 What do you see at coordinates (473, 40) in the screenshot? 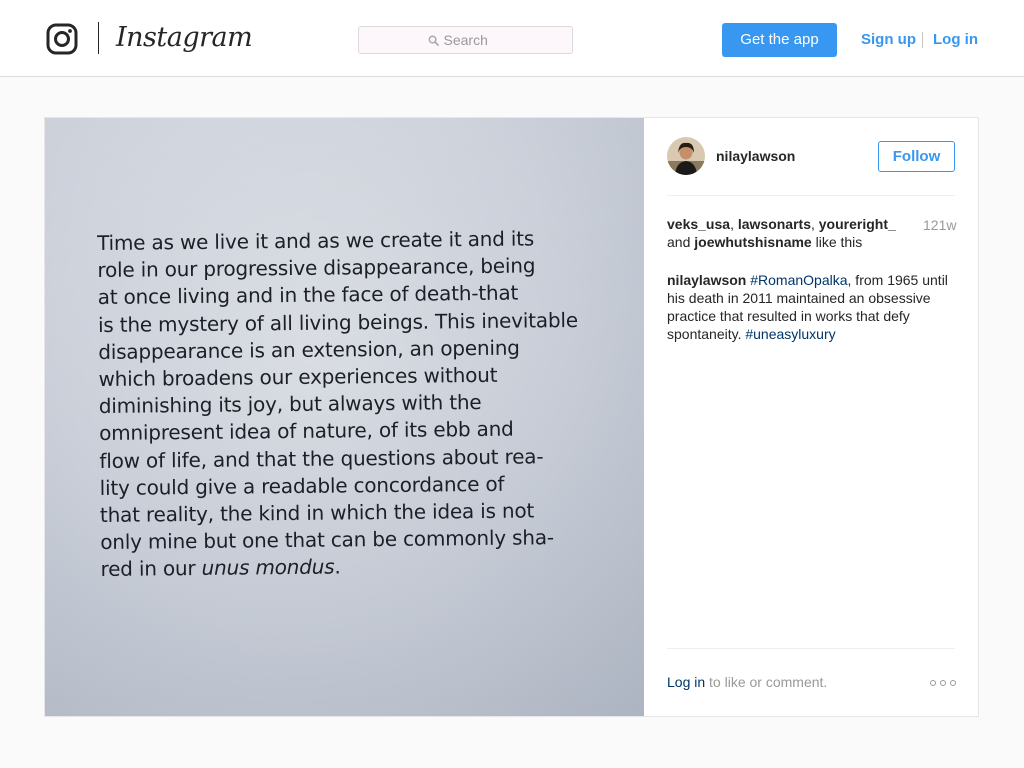
I see `search-input` at bounding box center [473, 40].